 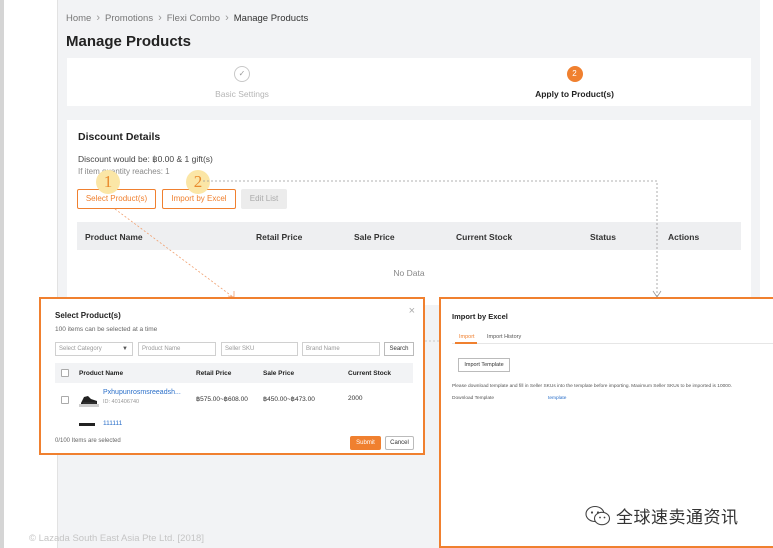 What do you see at coordinates (112, 423) in the screenshot?
I see `product-name-link: 111111` at bounding box center [112, 423].